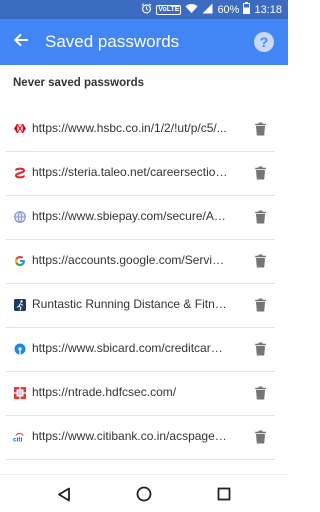 This screenshot has height=512, width=320. What do you see at coordinates (104, 392) in the screenshot?
I see `list-item-label: https://ntrade.hdfcsec.com/` at bounding box center [104, 392].